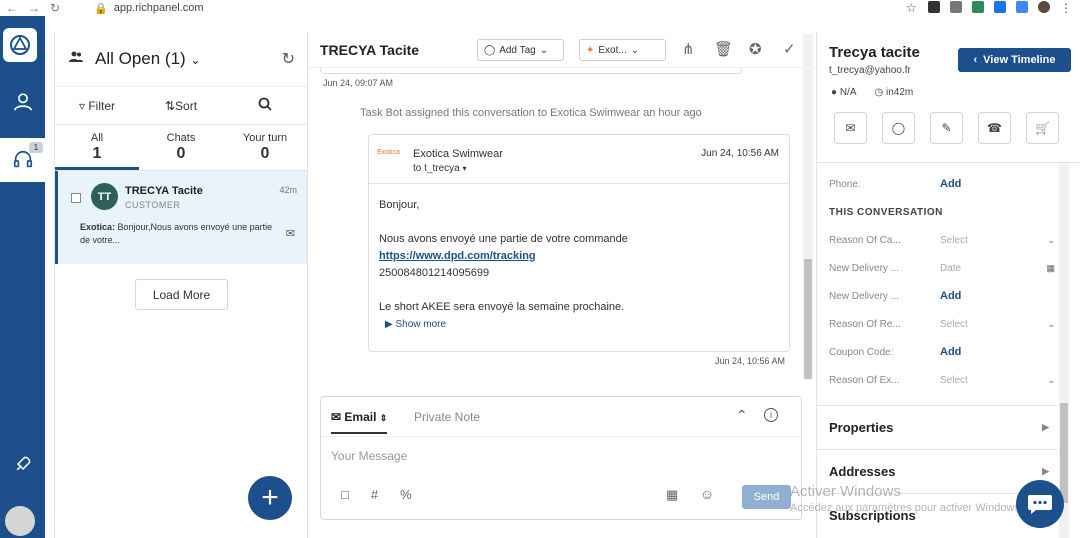 This screenshot has height=538, width=1080. I want to click on tracking-number: 250084801214095699, so click(434, 273).